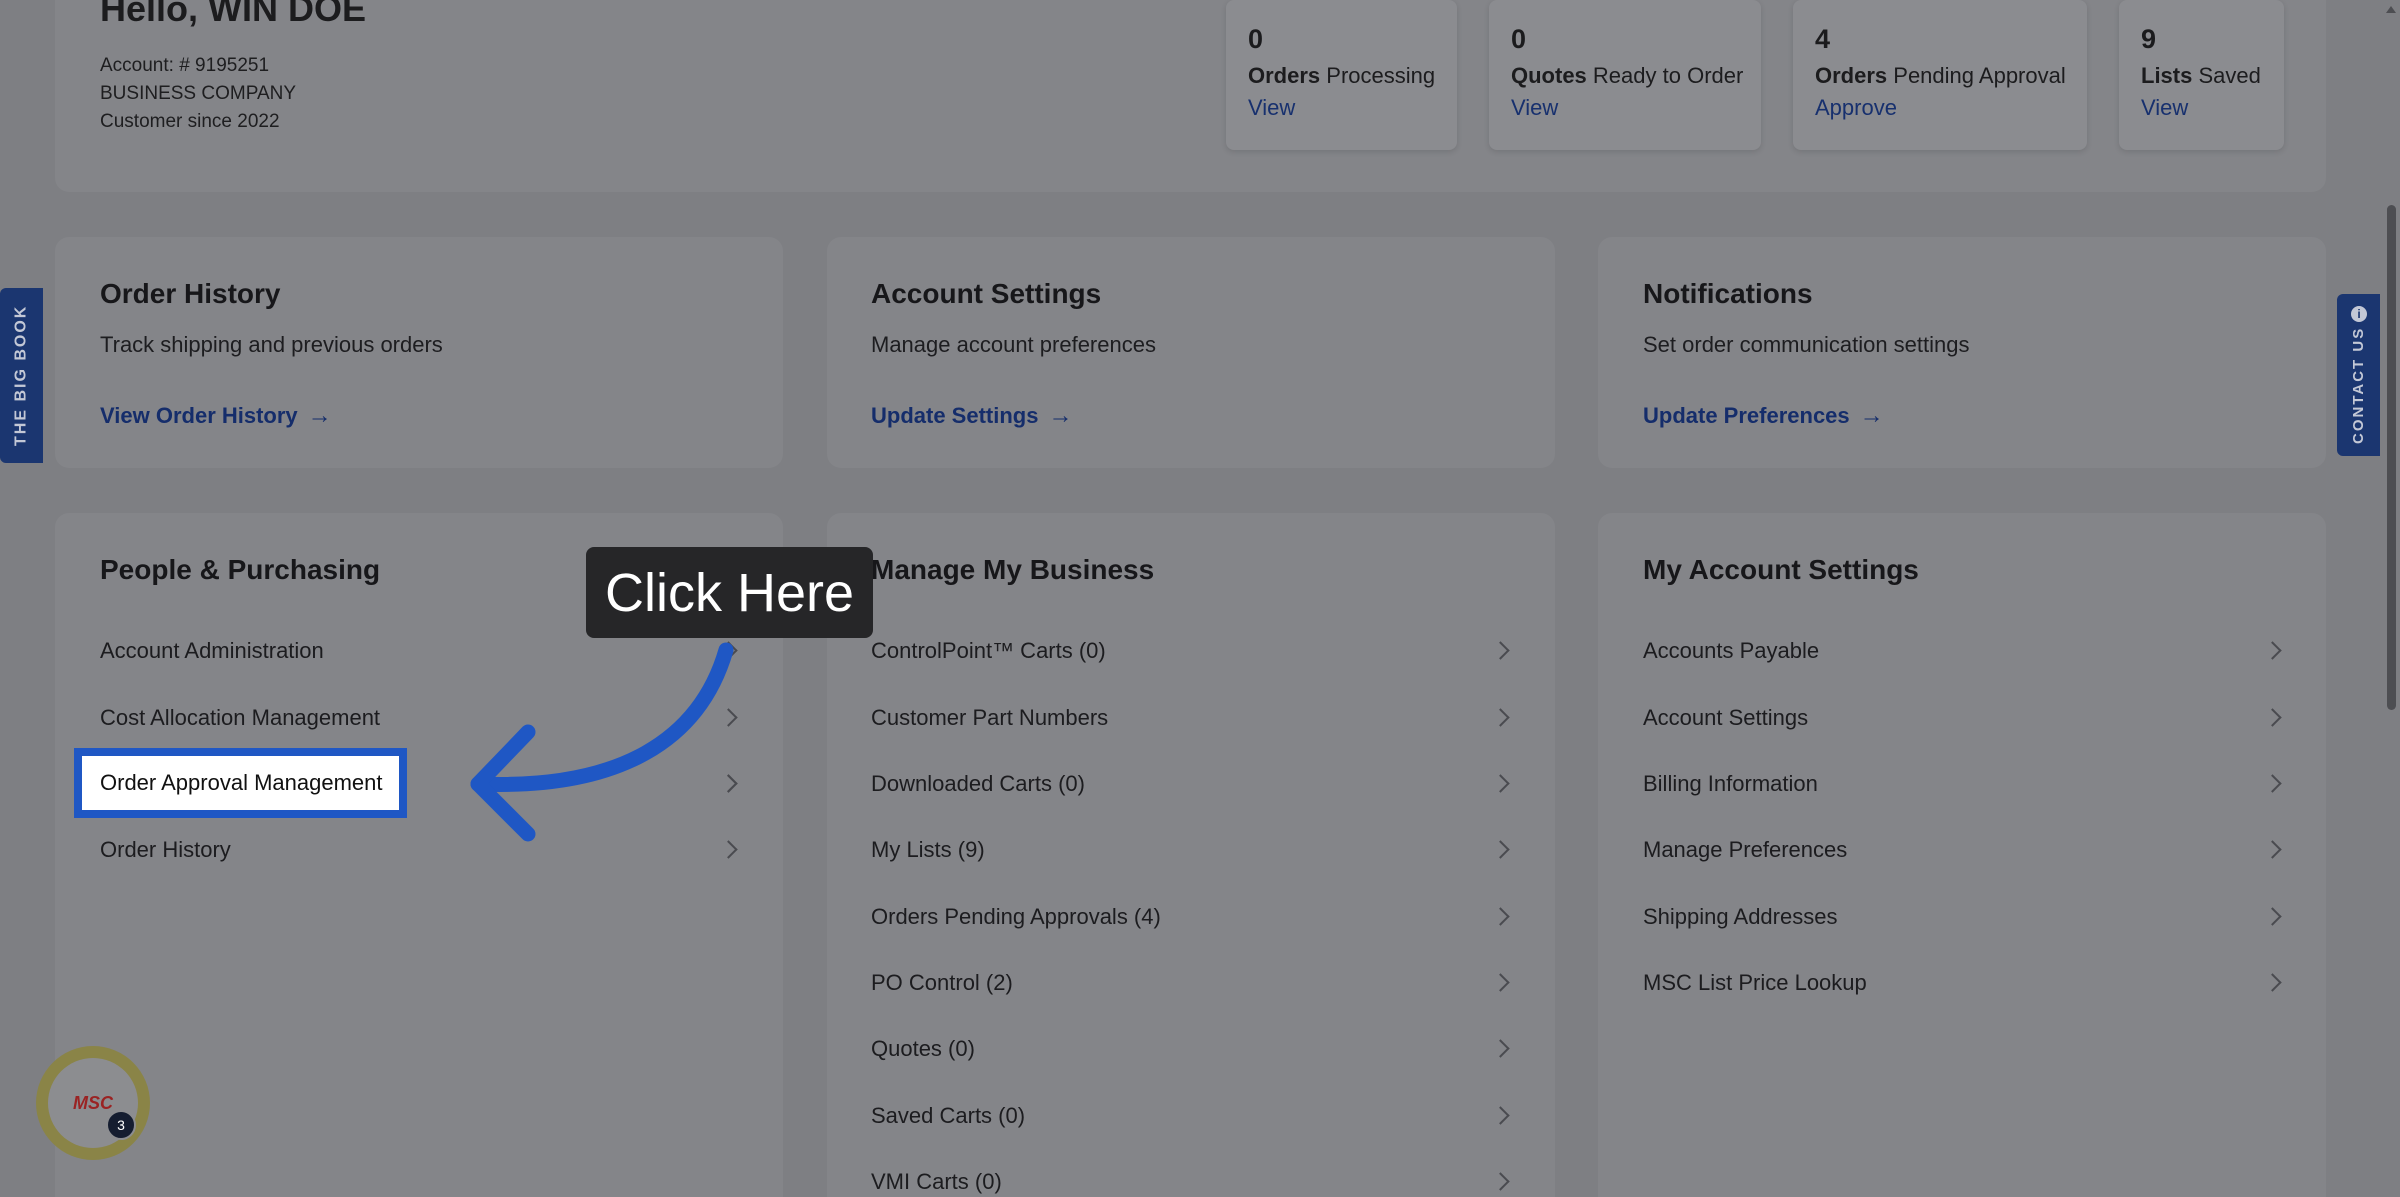  I want to click on account-number: Account: # 9195251, so click(185, 65).